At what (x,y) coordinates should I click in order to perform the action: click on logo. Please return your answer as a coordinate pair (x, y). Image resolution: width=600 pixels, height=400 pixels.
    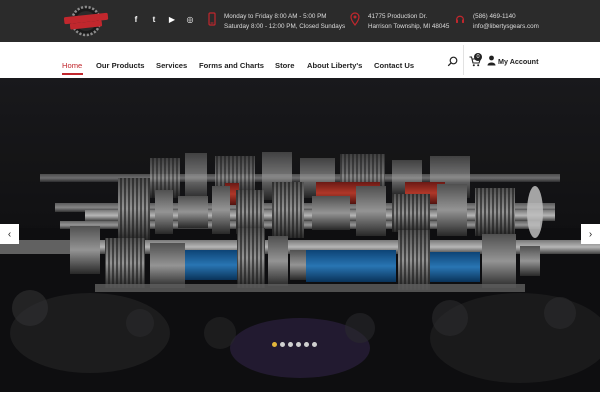
    Looking at the image, I should click on (86, 21).